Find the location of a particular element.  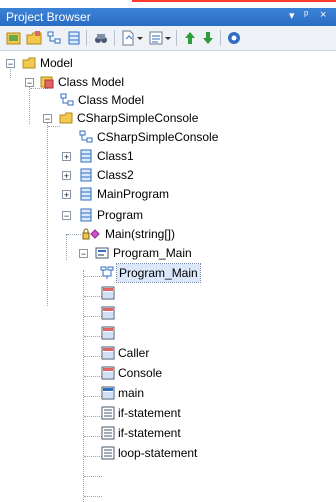

tree-item-class-model-diagram: Class Model is located at coordinates (168, 100).